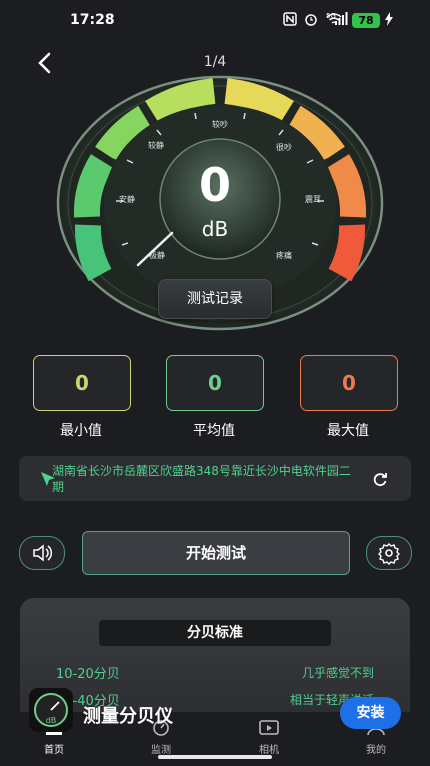  Describe the element at coordinates (92, 20) in the screenshot. I see `status-time: 17:28` at that location.